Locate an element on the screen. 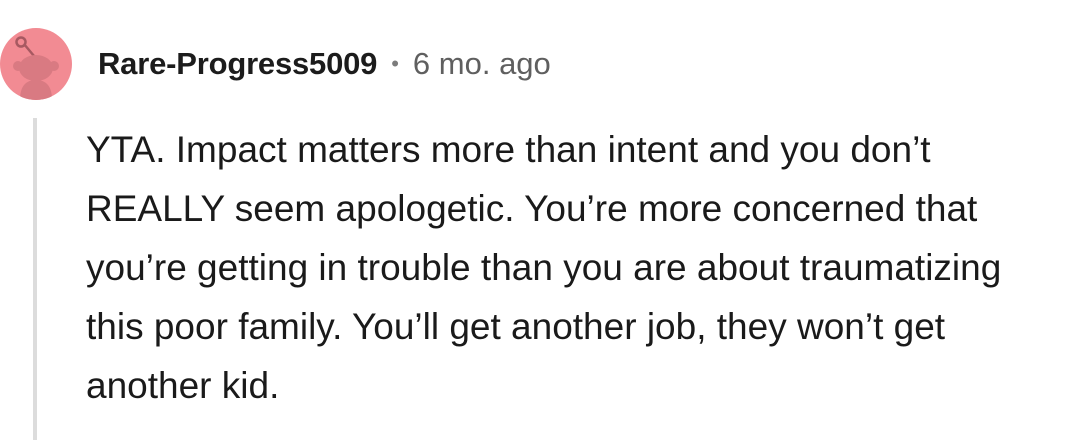 Image resolution: width=1080 pixels, height=440 pixels. comment-header: Rare-Progress5009 • 6 mo. ago is located at coordinates (324, 64).